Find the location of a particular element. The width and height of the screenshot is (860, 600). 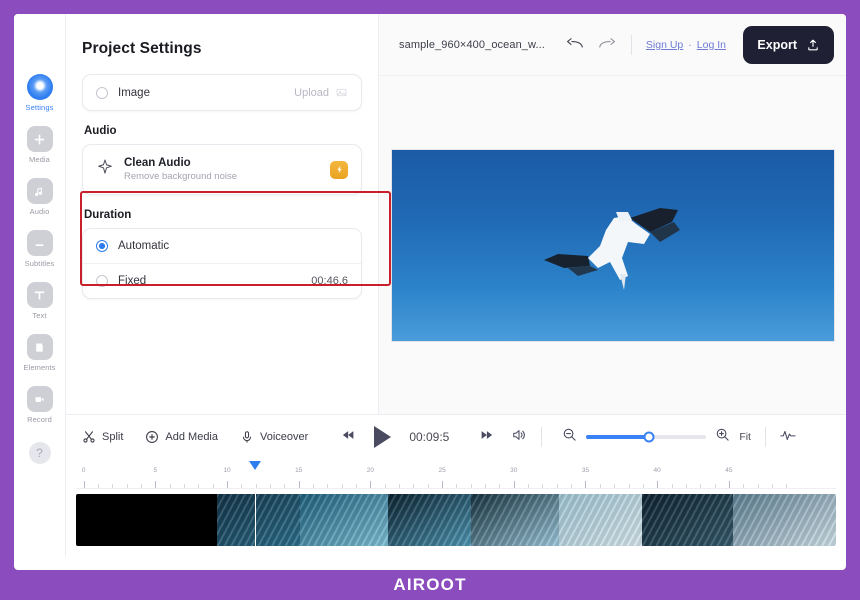

ruler-tick-label: 20 is located at coordinates (370, 470).